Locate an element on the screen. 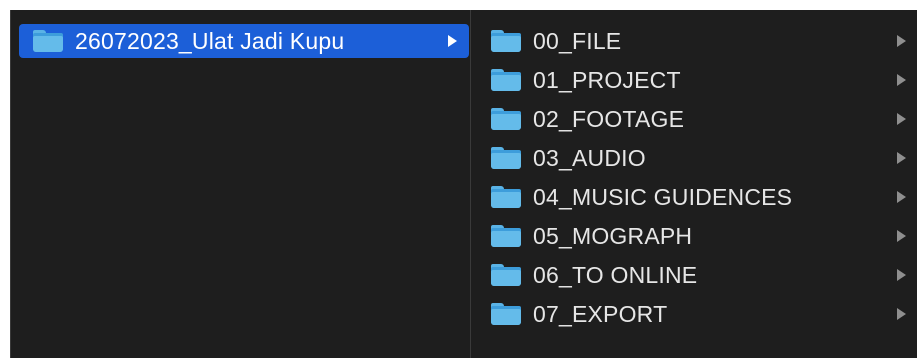 Image resolution: width=917 pixels, height=358 pixels. folder-label: 05_MOGRAPH is located at coordinates (613, 235).